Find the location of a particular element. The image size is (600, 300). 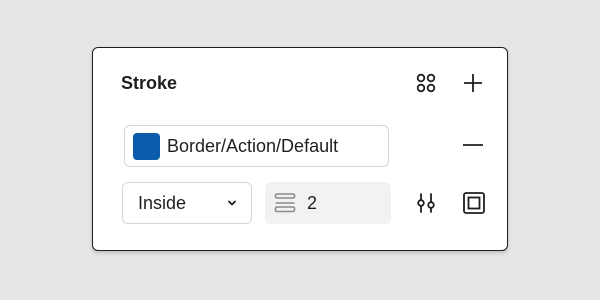

stroke-position-select: Inside is located at coordinates (187, 203).